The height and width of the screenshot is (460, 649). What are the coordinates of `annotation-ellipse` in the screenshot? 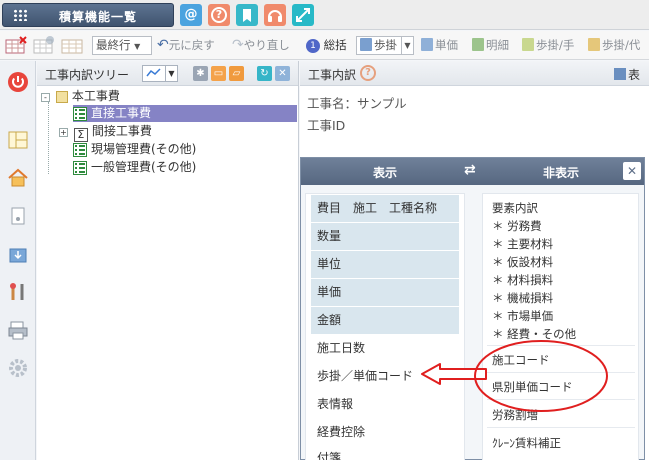 It's located at (541, 376).